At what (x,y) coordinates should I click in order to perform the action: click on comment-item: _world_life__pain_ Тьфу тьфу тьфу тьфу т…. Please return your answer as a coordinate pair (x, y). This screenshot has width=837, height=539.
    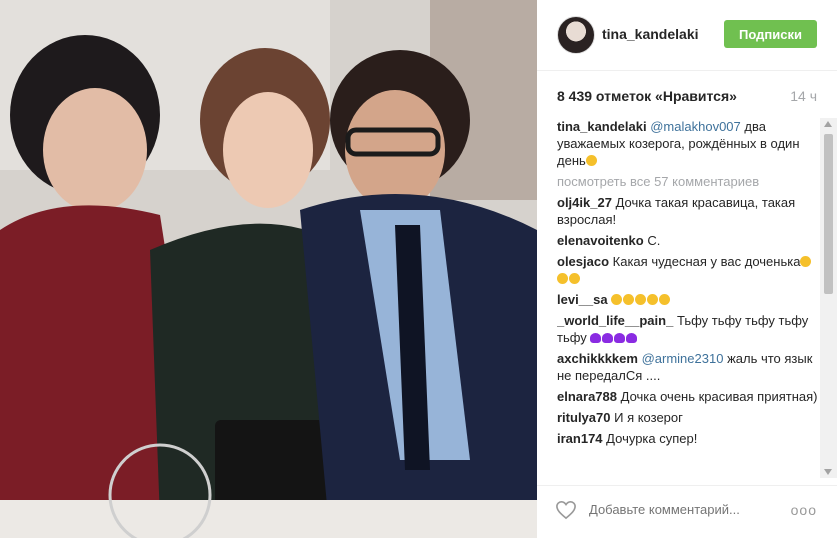
    Looking at the image, I should click on (688, 329).